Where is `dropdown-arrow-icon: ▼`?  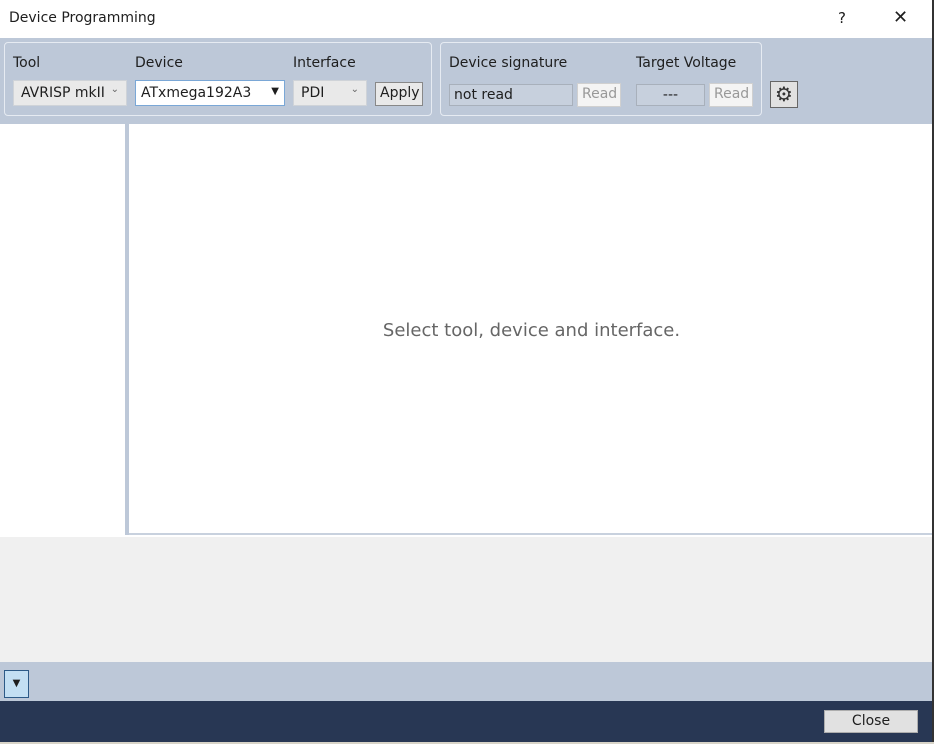
dropdown-arrow-icon: ▼ is located at coordinates (275, 91).